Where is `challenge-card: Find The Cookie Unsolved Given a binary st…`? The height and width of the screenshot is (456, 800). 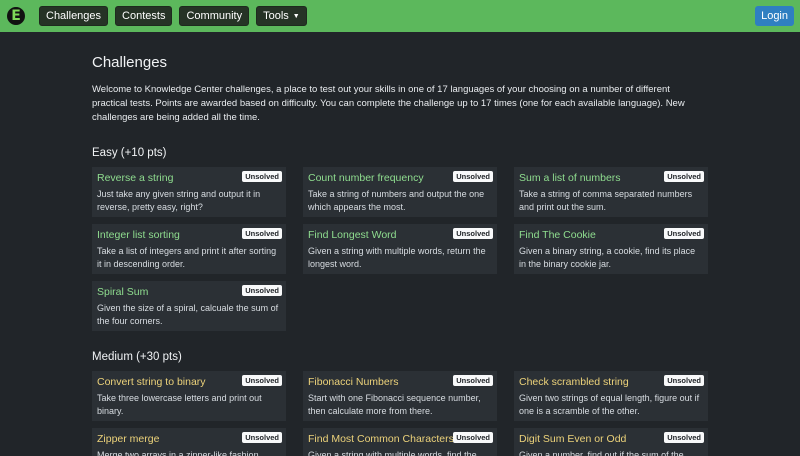 challenge-card: Find The Cookie Unsolved Given a binary st… is located at coordinates (611, 249).